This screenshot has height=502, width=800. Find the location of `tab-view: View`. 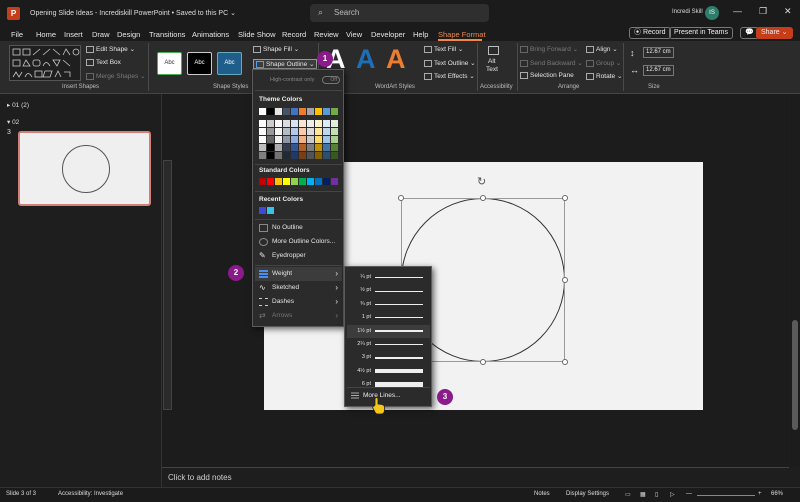

tab-view: View is located at coordinates (354, 34).